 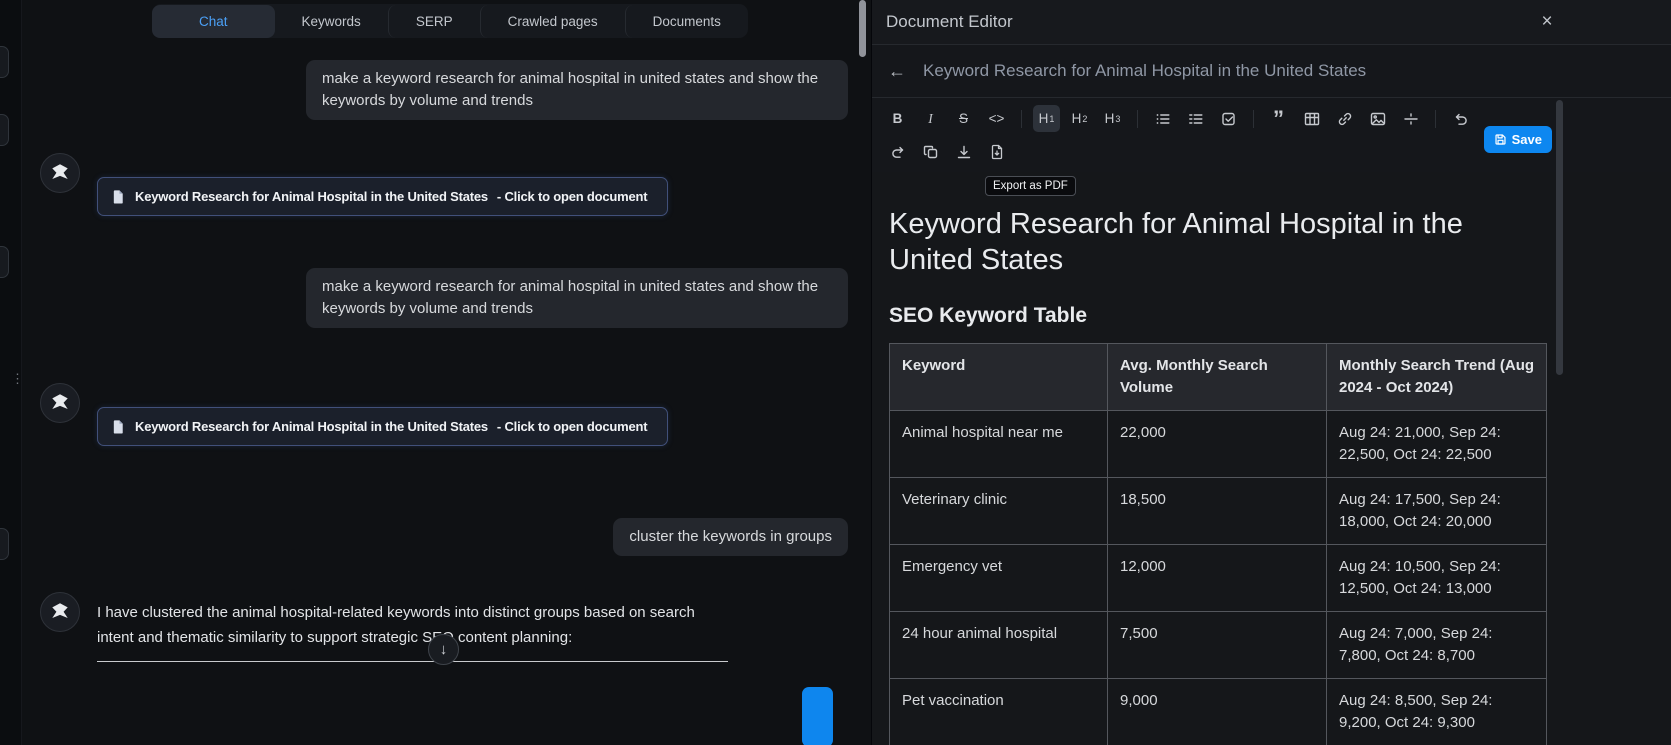 What do you see at coordinates (1112, 118) in the screenshot?
I see `heading3-button: H3` at bounding box center [1112, 118].